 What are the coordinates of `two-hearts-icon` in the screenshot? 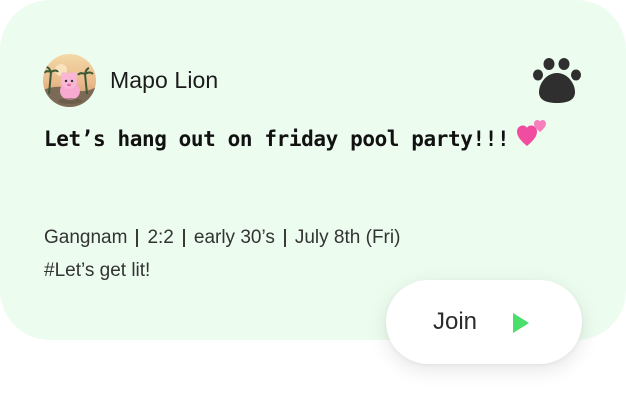 It's located at (532, 133).